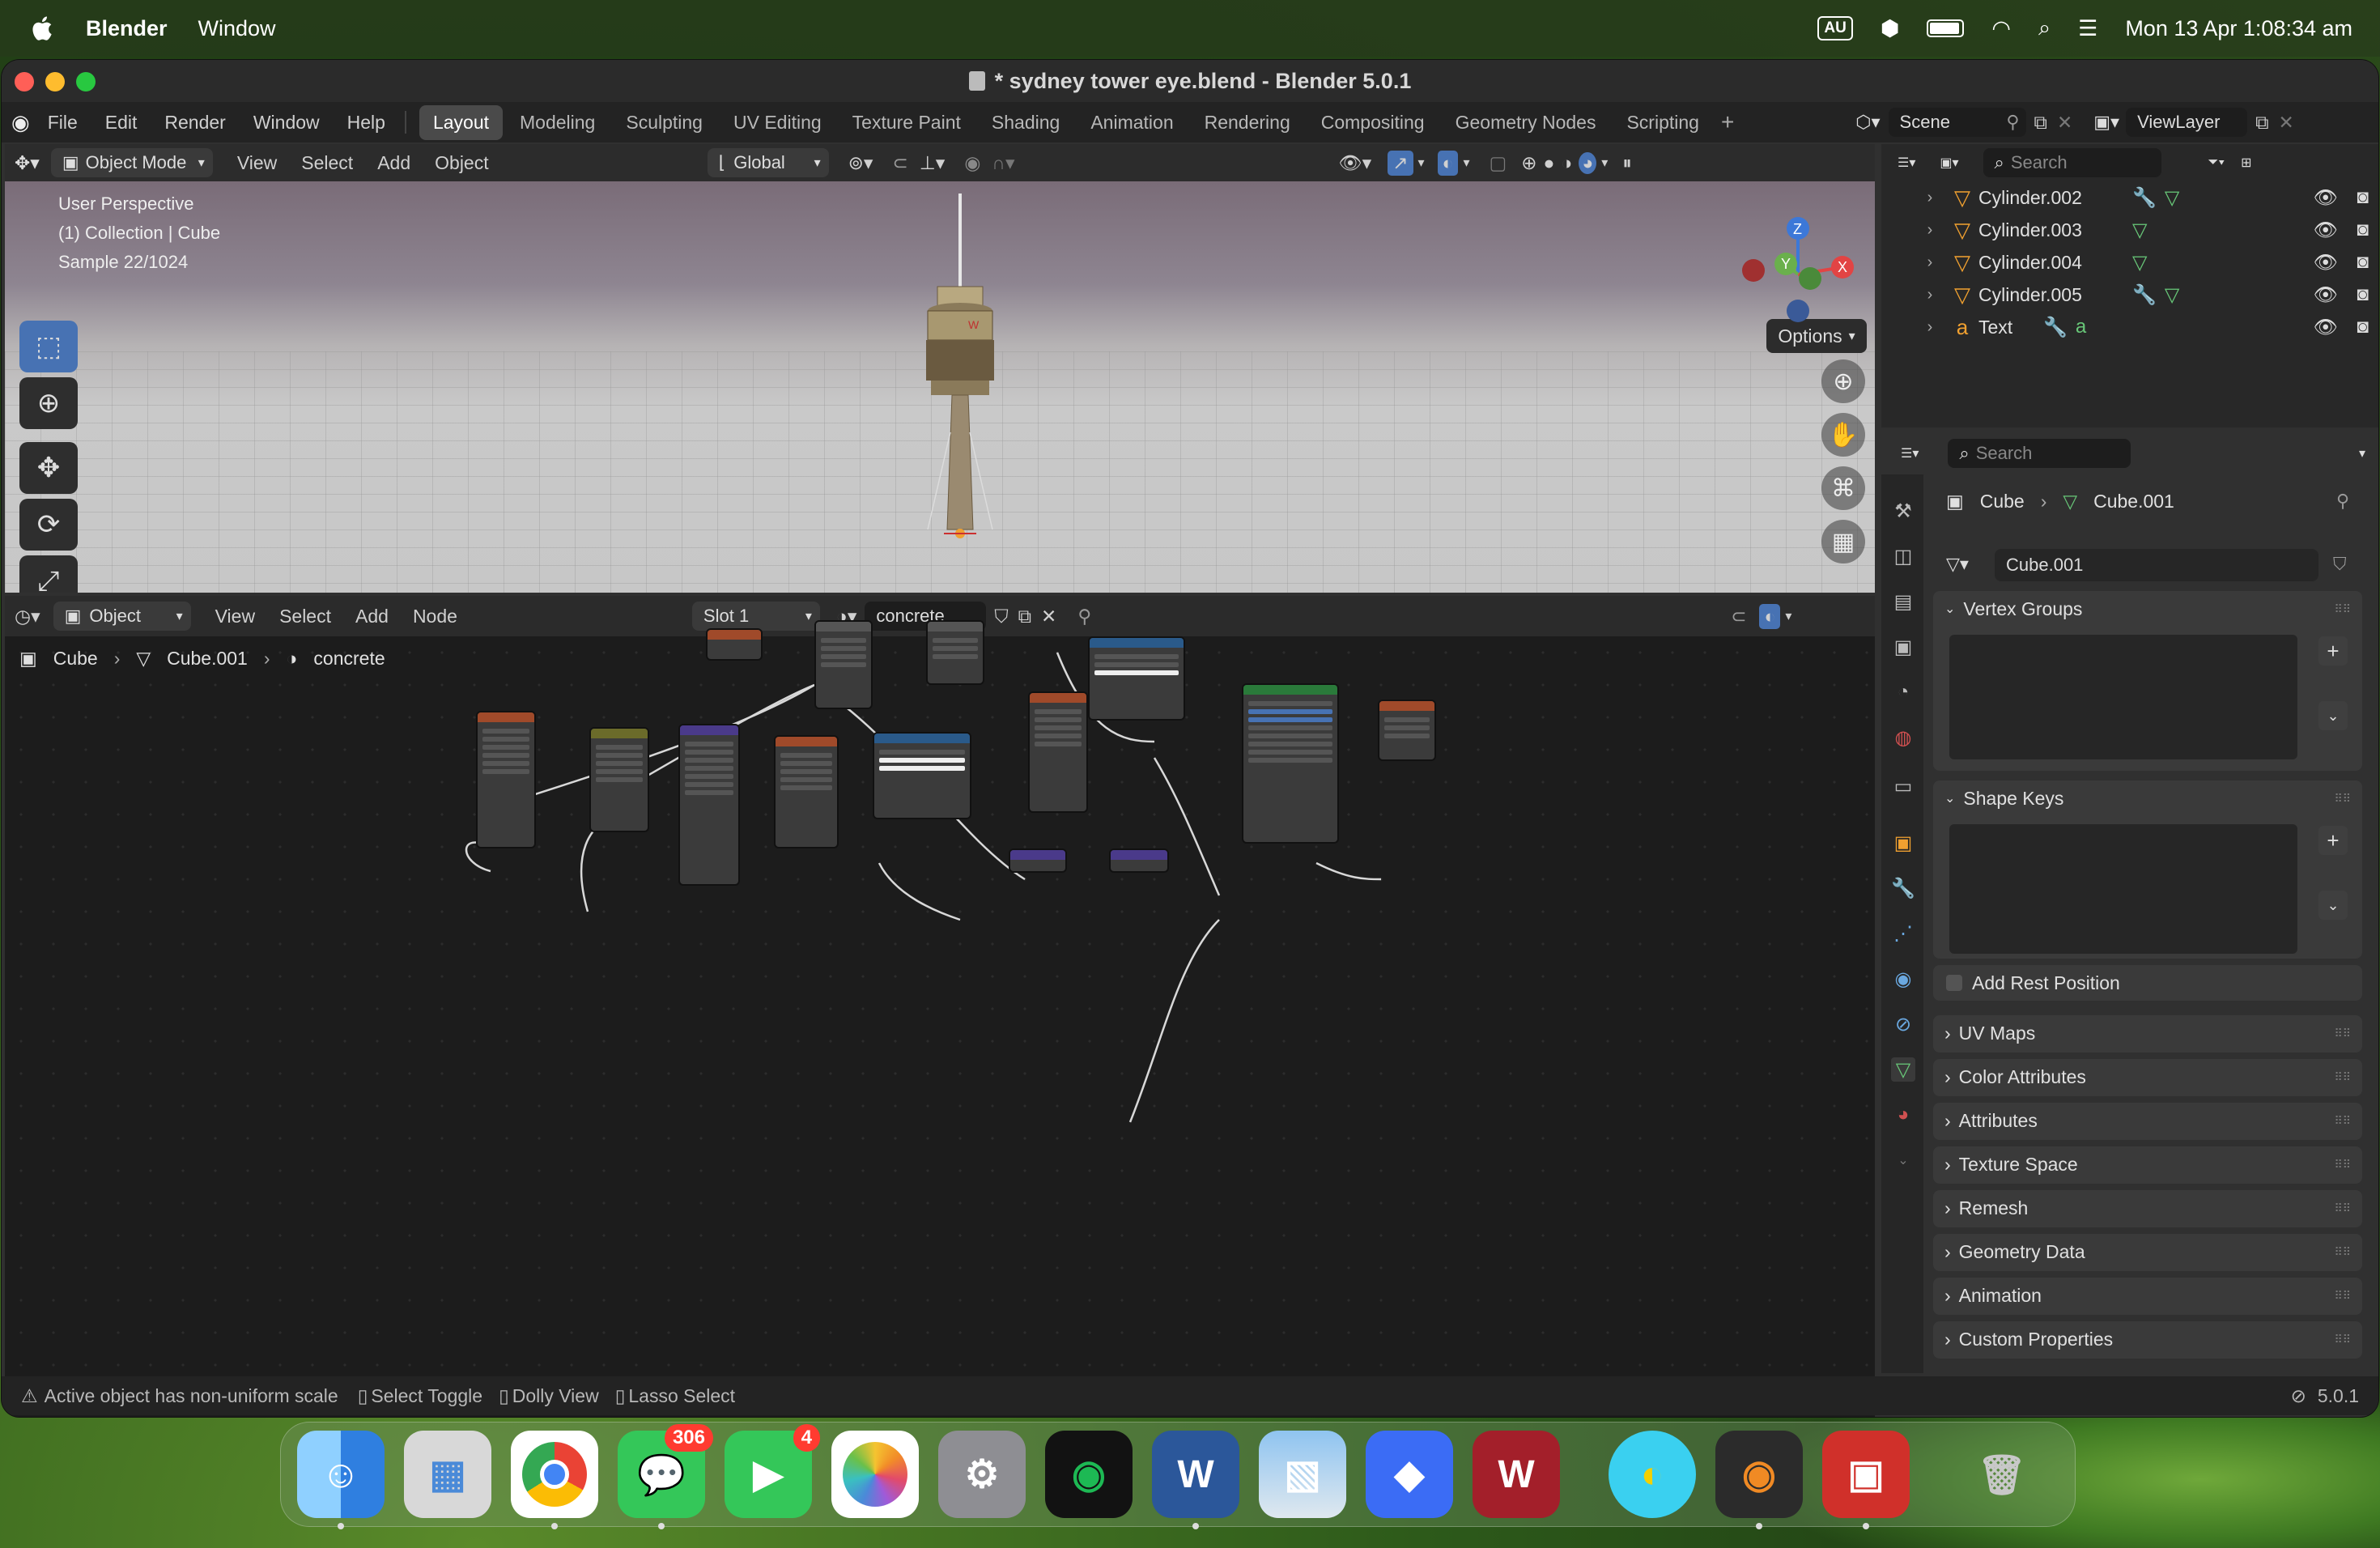 The width and height of the screenshot is (2380, 1548). Describe the element at coordinates (286, 123) in the screenshot. I see `menu-window: Window` at that location.